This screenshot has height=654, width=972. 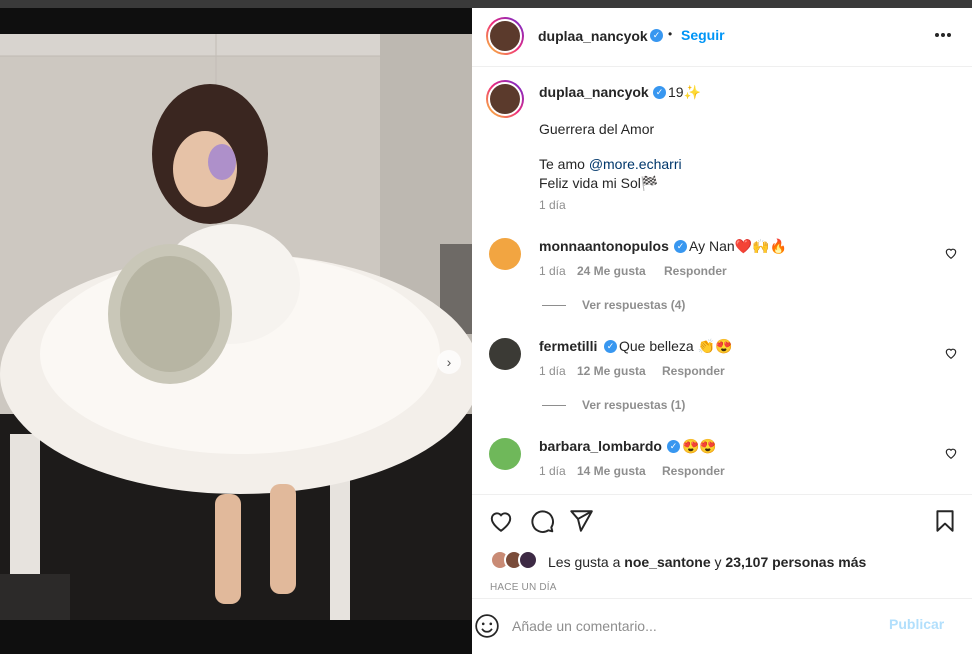 I want to click on actions-divider, so click(x=722, y=494).